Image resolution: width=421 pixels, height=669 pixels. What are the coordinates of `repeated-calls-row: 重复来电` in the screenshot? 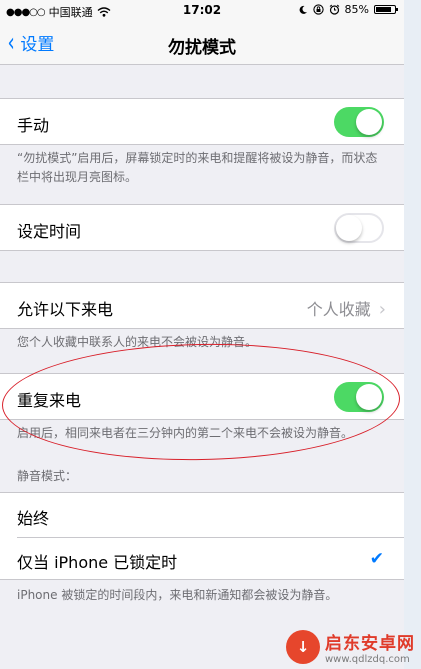 It's located at (202, 396).